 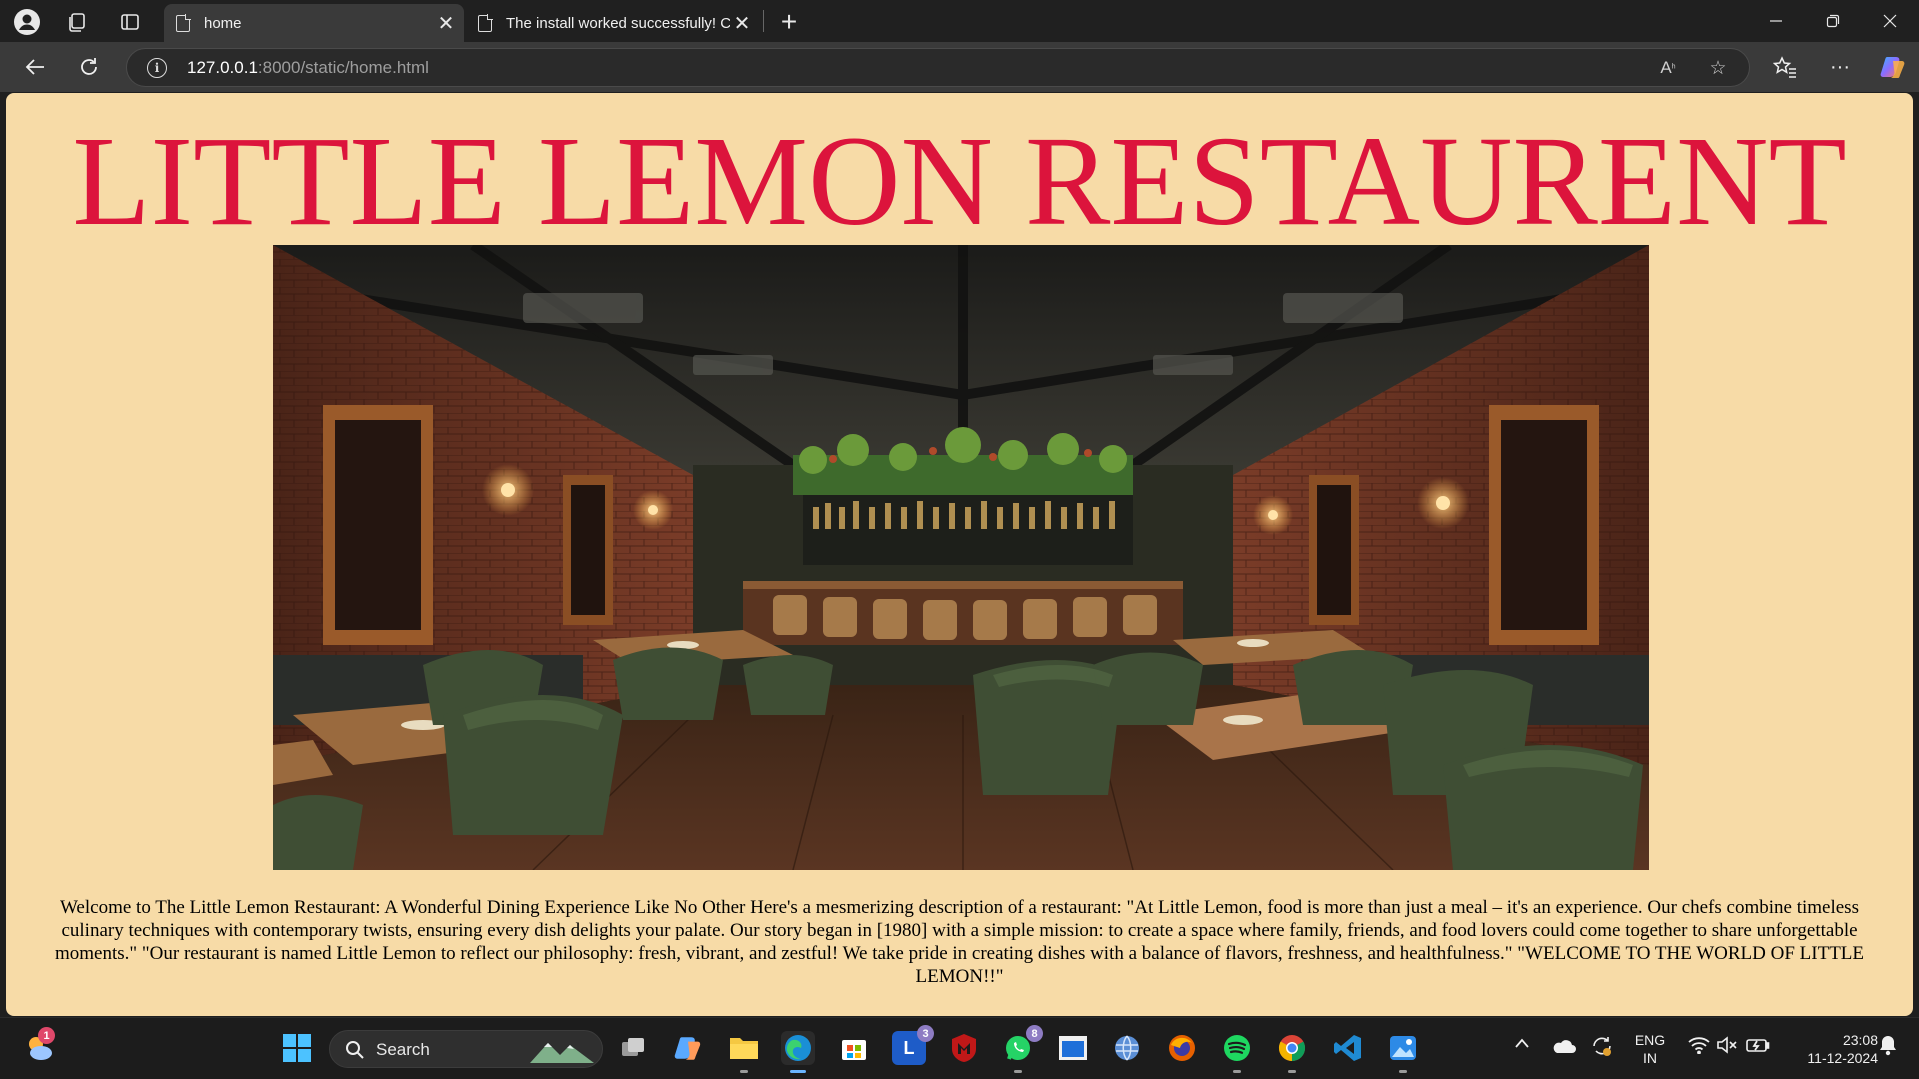 I want to click on tab-title: home, so click(x=223, y=23).